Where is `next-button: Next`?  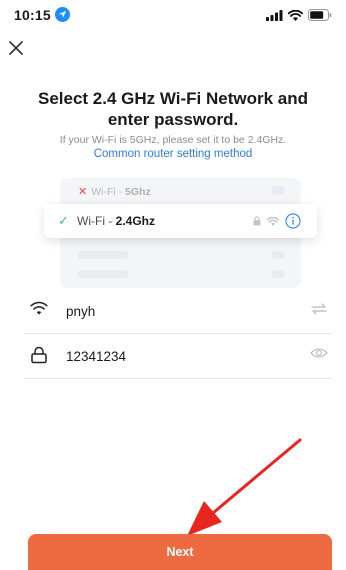
next-button: Next is located at coordinates (180, 552).